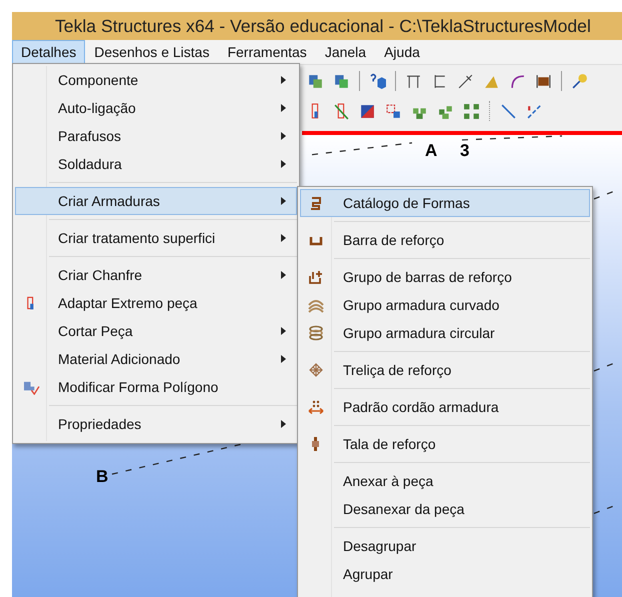 This screenshot has width=622, height=597. Describe the element at coordinates (543, 81) in the screenshot. I see `bracket-part-icon` at that location.